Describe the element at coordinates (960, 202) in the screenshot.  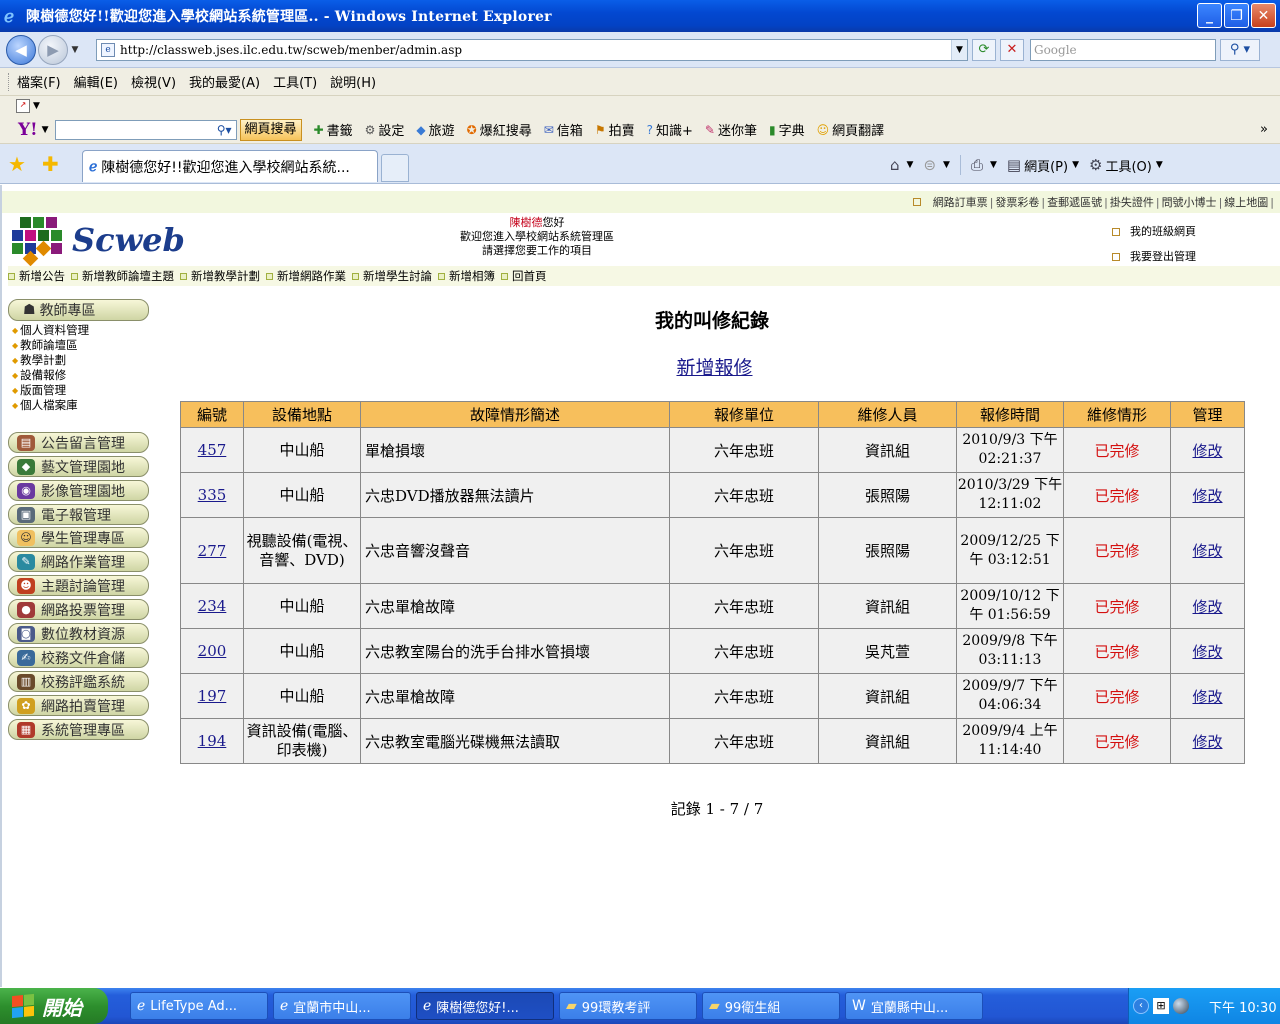
I see `top-link: 網路訂車票` at that location.